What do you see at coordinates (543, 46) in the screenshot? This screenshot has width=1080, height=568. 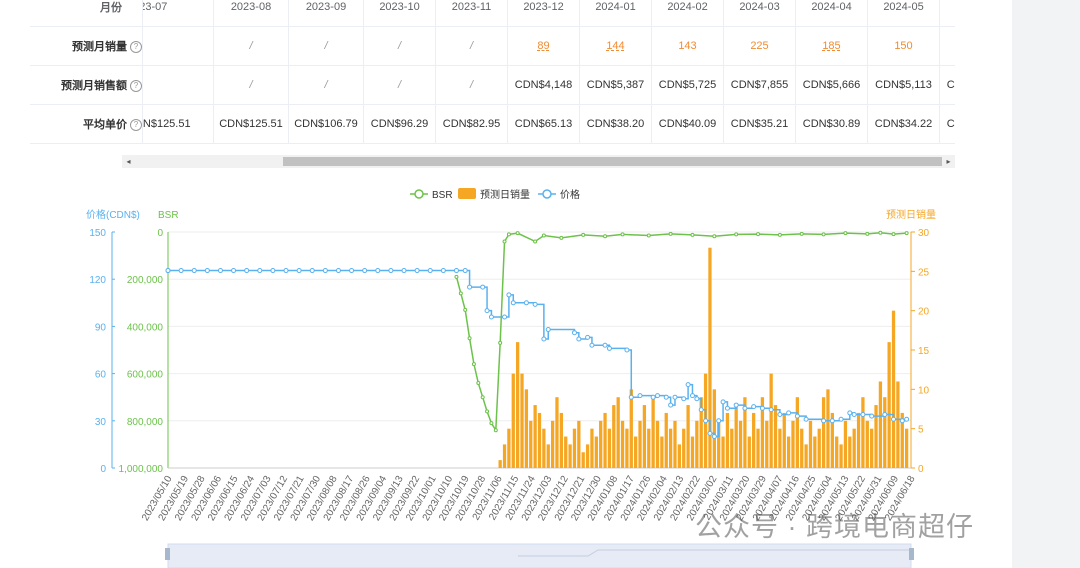 I see `table-cell: 89` at bounding box center [543, 46].